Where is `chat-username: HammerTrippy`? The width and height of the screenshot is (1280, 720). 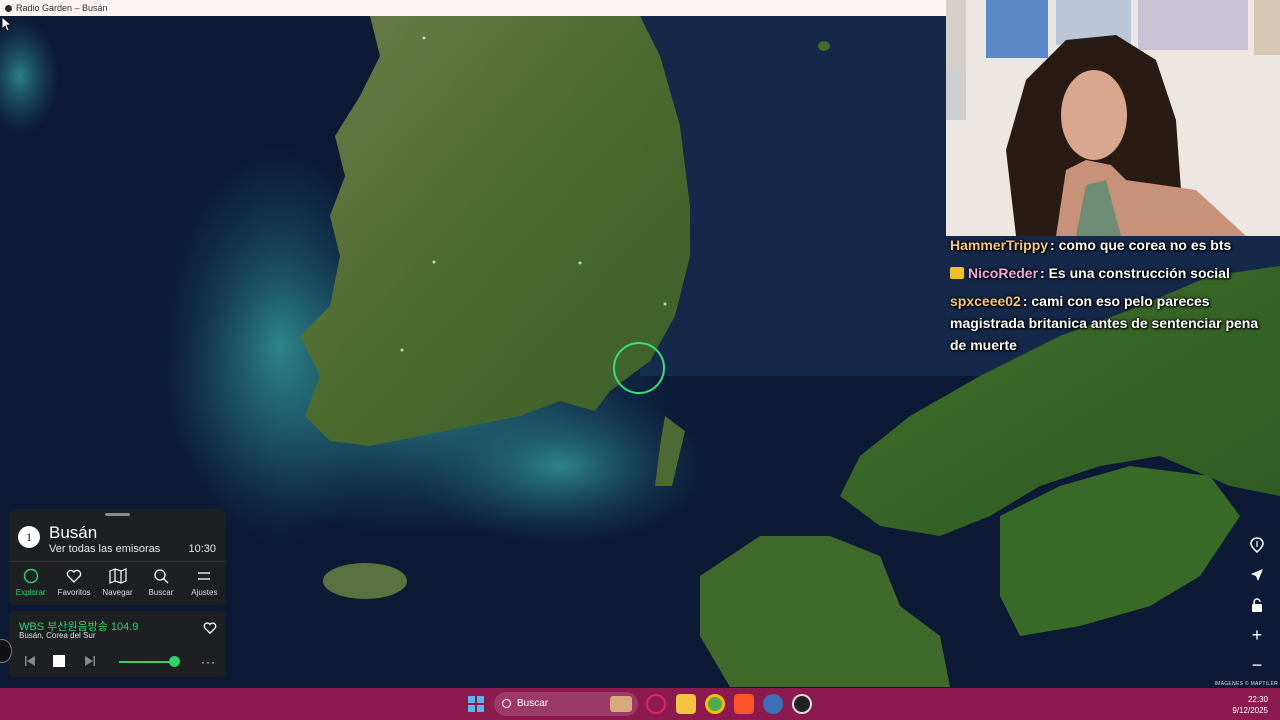
chat-username: HammerTrippy is located at coordinates (999, 245).